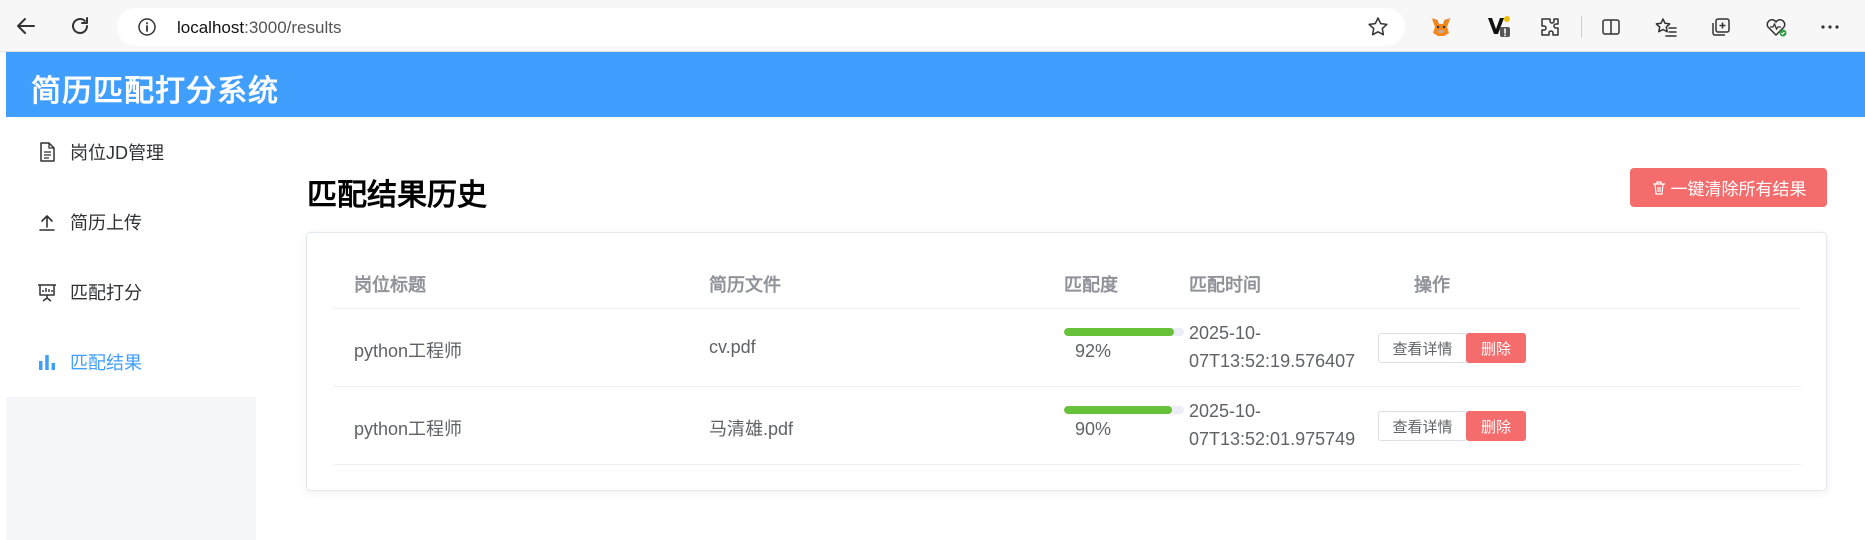 Image resolution: width=1865 pixels, height=540 pixels. I want to click on sidebar-item-label: 匹配结果, so click(106, 363).